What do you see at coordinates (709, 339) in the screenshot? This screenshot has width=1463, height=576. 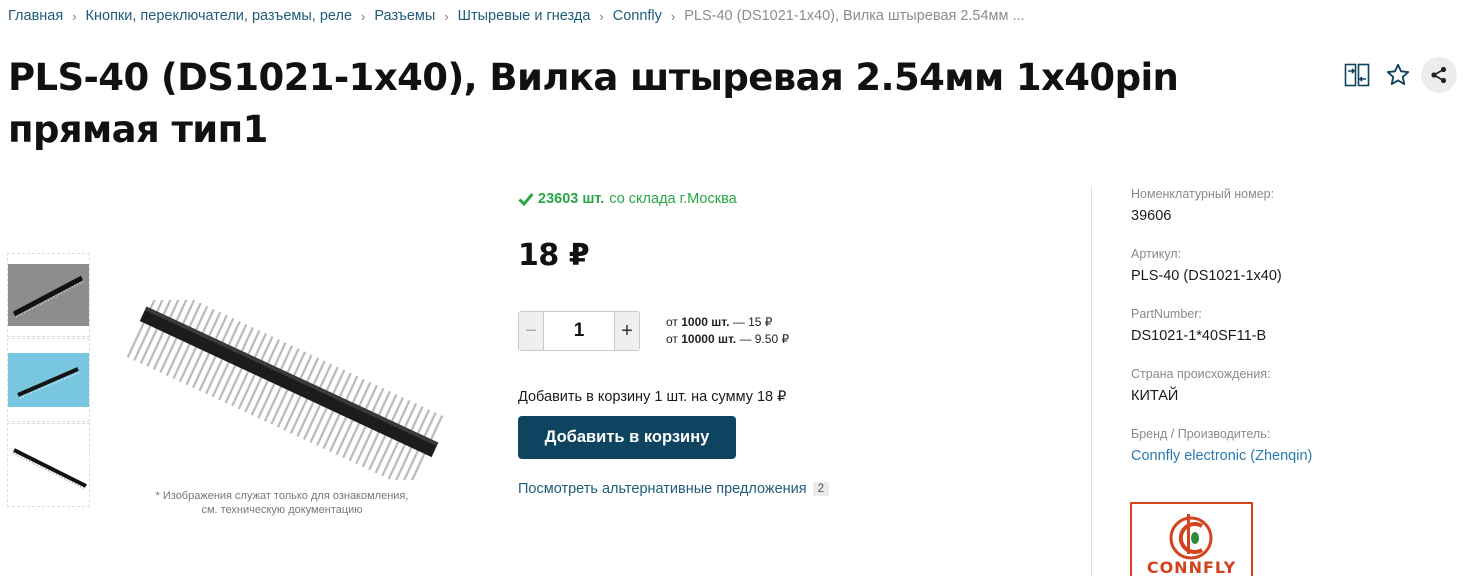 I see `tier-quantity: 10000 шт.` at bounding box center [709, 339].